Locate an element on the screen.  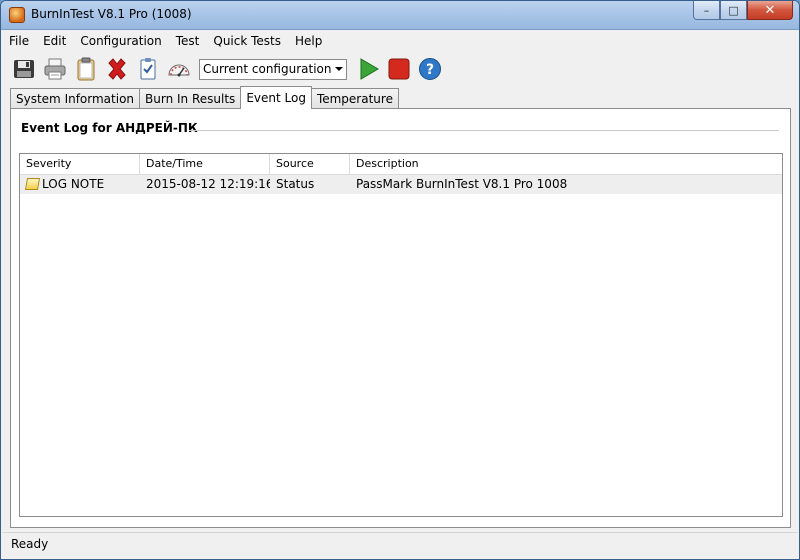
menu-test: Test is located at coordinates (188, 41).